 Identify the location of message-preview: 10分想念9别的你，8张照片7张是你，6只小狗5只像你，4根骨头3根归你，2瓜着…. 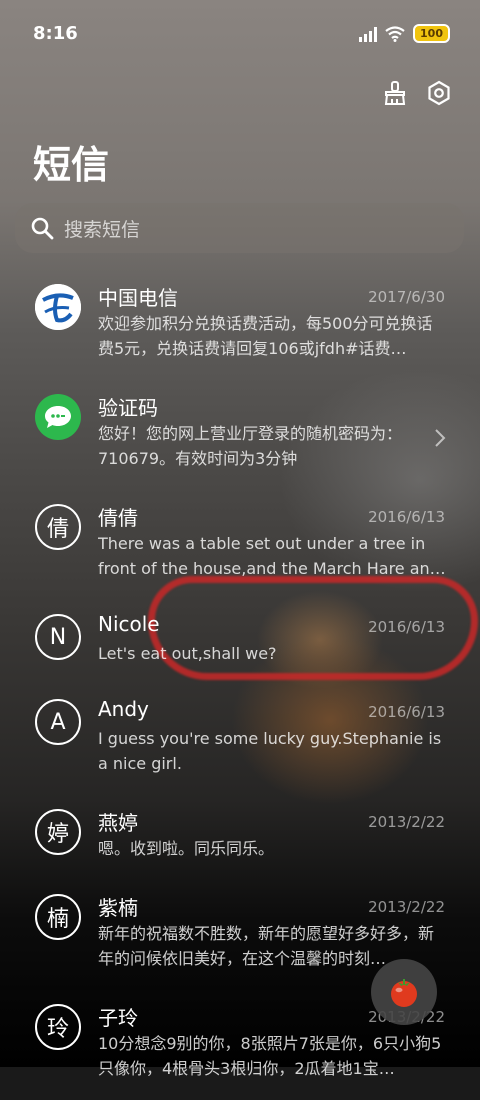
(270, 1056).